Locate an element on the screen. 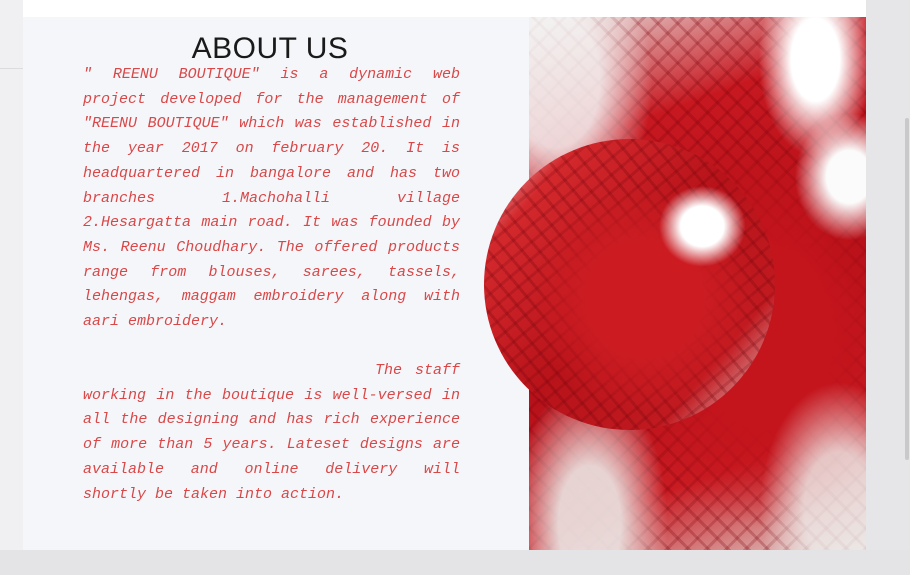 The image size is (910, 575). bottom-bar is located at coordinates (455, 562).